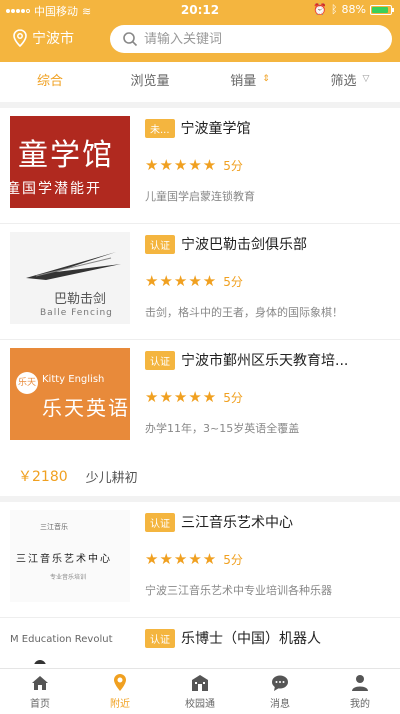 This screenshot has height=714, width=400. What do you see at coordinates (334, 9) in the screenshot?
I see `bluetooth-icon: ᛒ` at bounding box center [334, 9].